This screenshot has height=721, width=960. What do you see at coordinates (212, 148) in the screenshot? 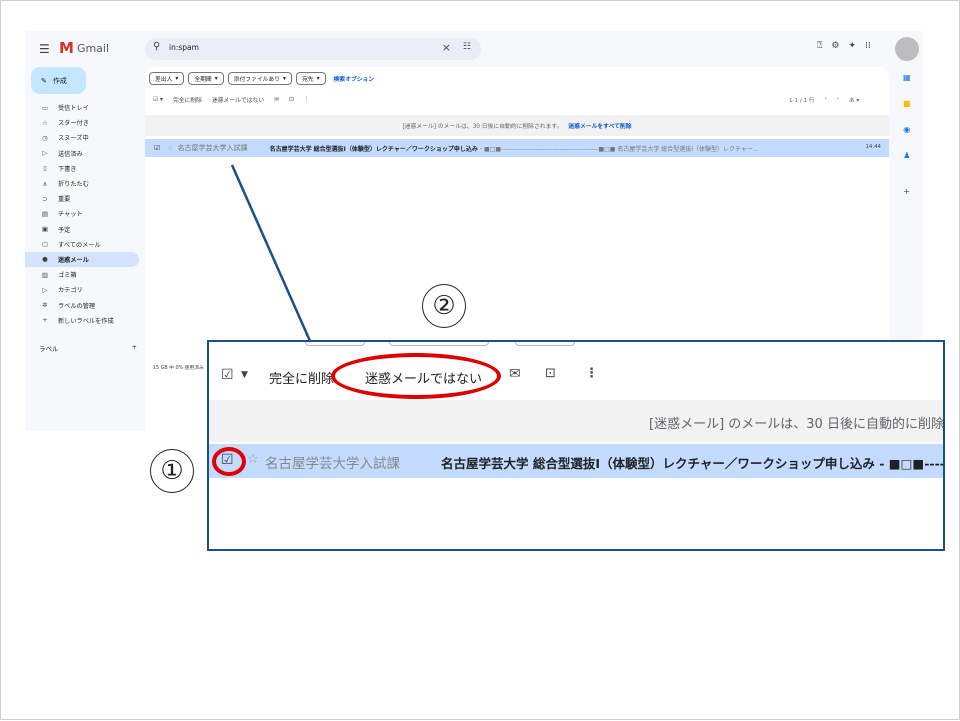
I see `row-sender: 名古屋学芸大学入試課` at bounding box center [212, 148].